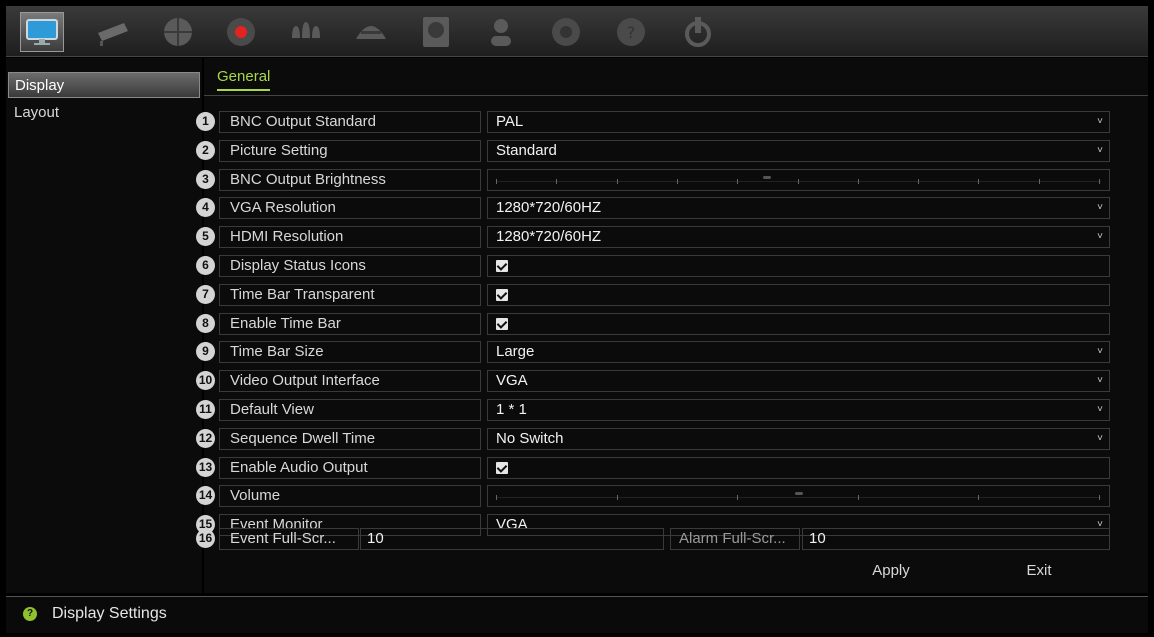 Image resolution: width=1154 pixels, height=637 pixels. Describe the element at coordinates (512, 380) in the screenshot. I see `dropdown-value: VGA` at that location.